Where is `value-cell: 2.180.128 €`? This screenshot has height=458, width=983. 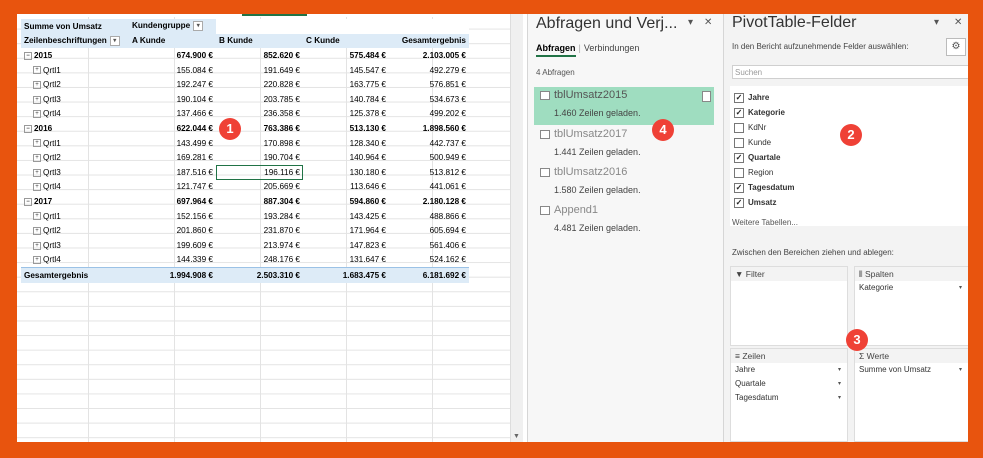
value-cell: 2.180.128 € is located at coordinates (429, 201).